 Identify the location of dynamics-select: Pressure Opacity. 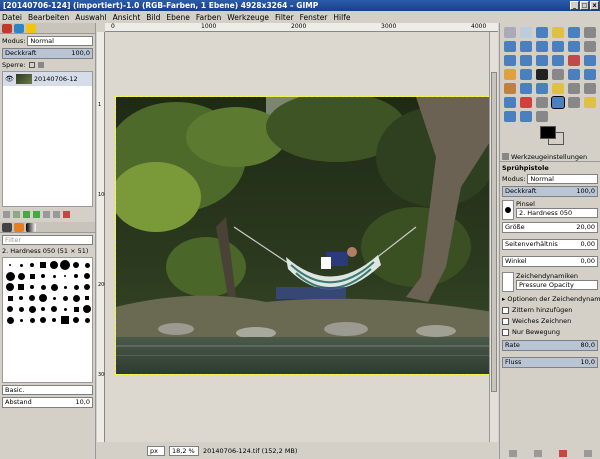
(557, 285).